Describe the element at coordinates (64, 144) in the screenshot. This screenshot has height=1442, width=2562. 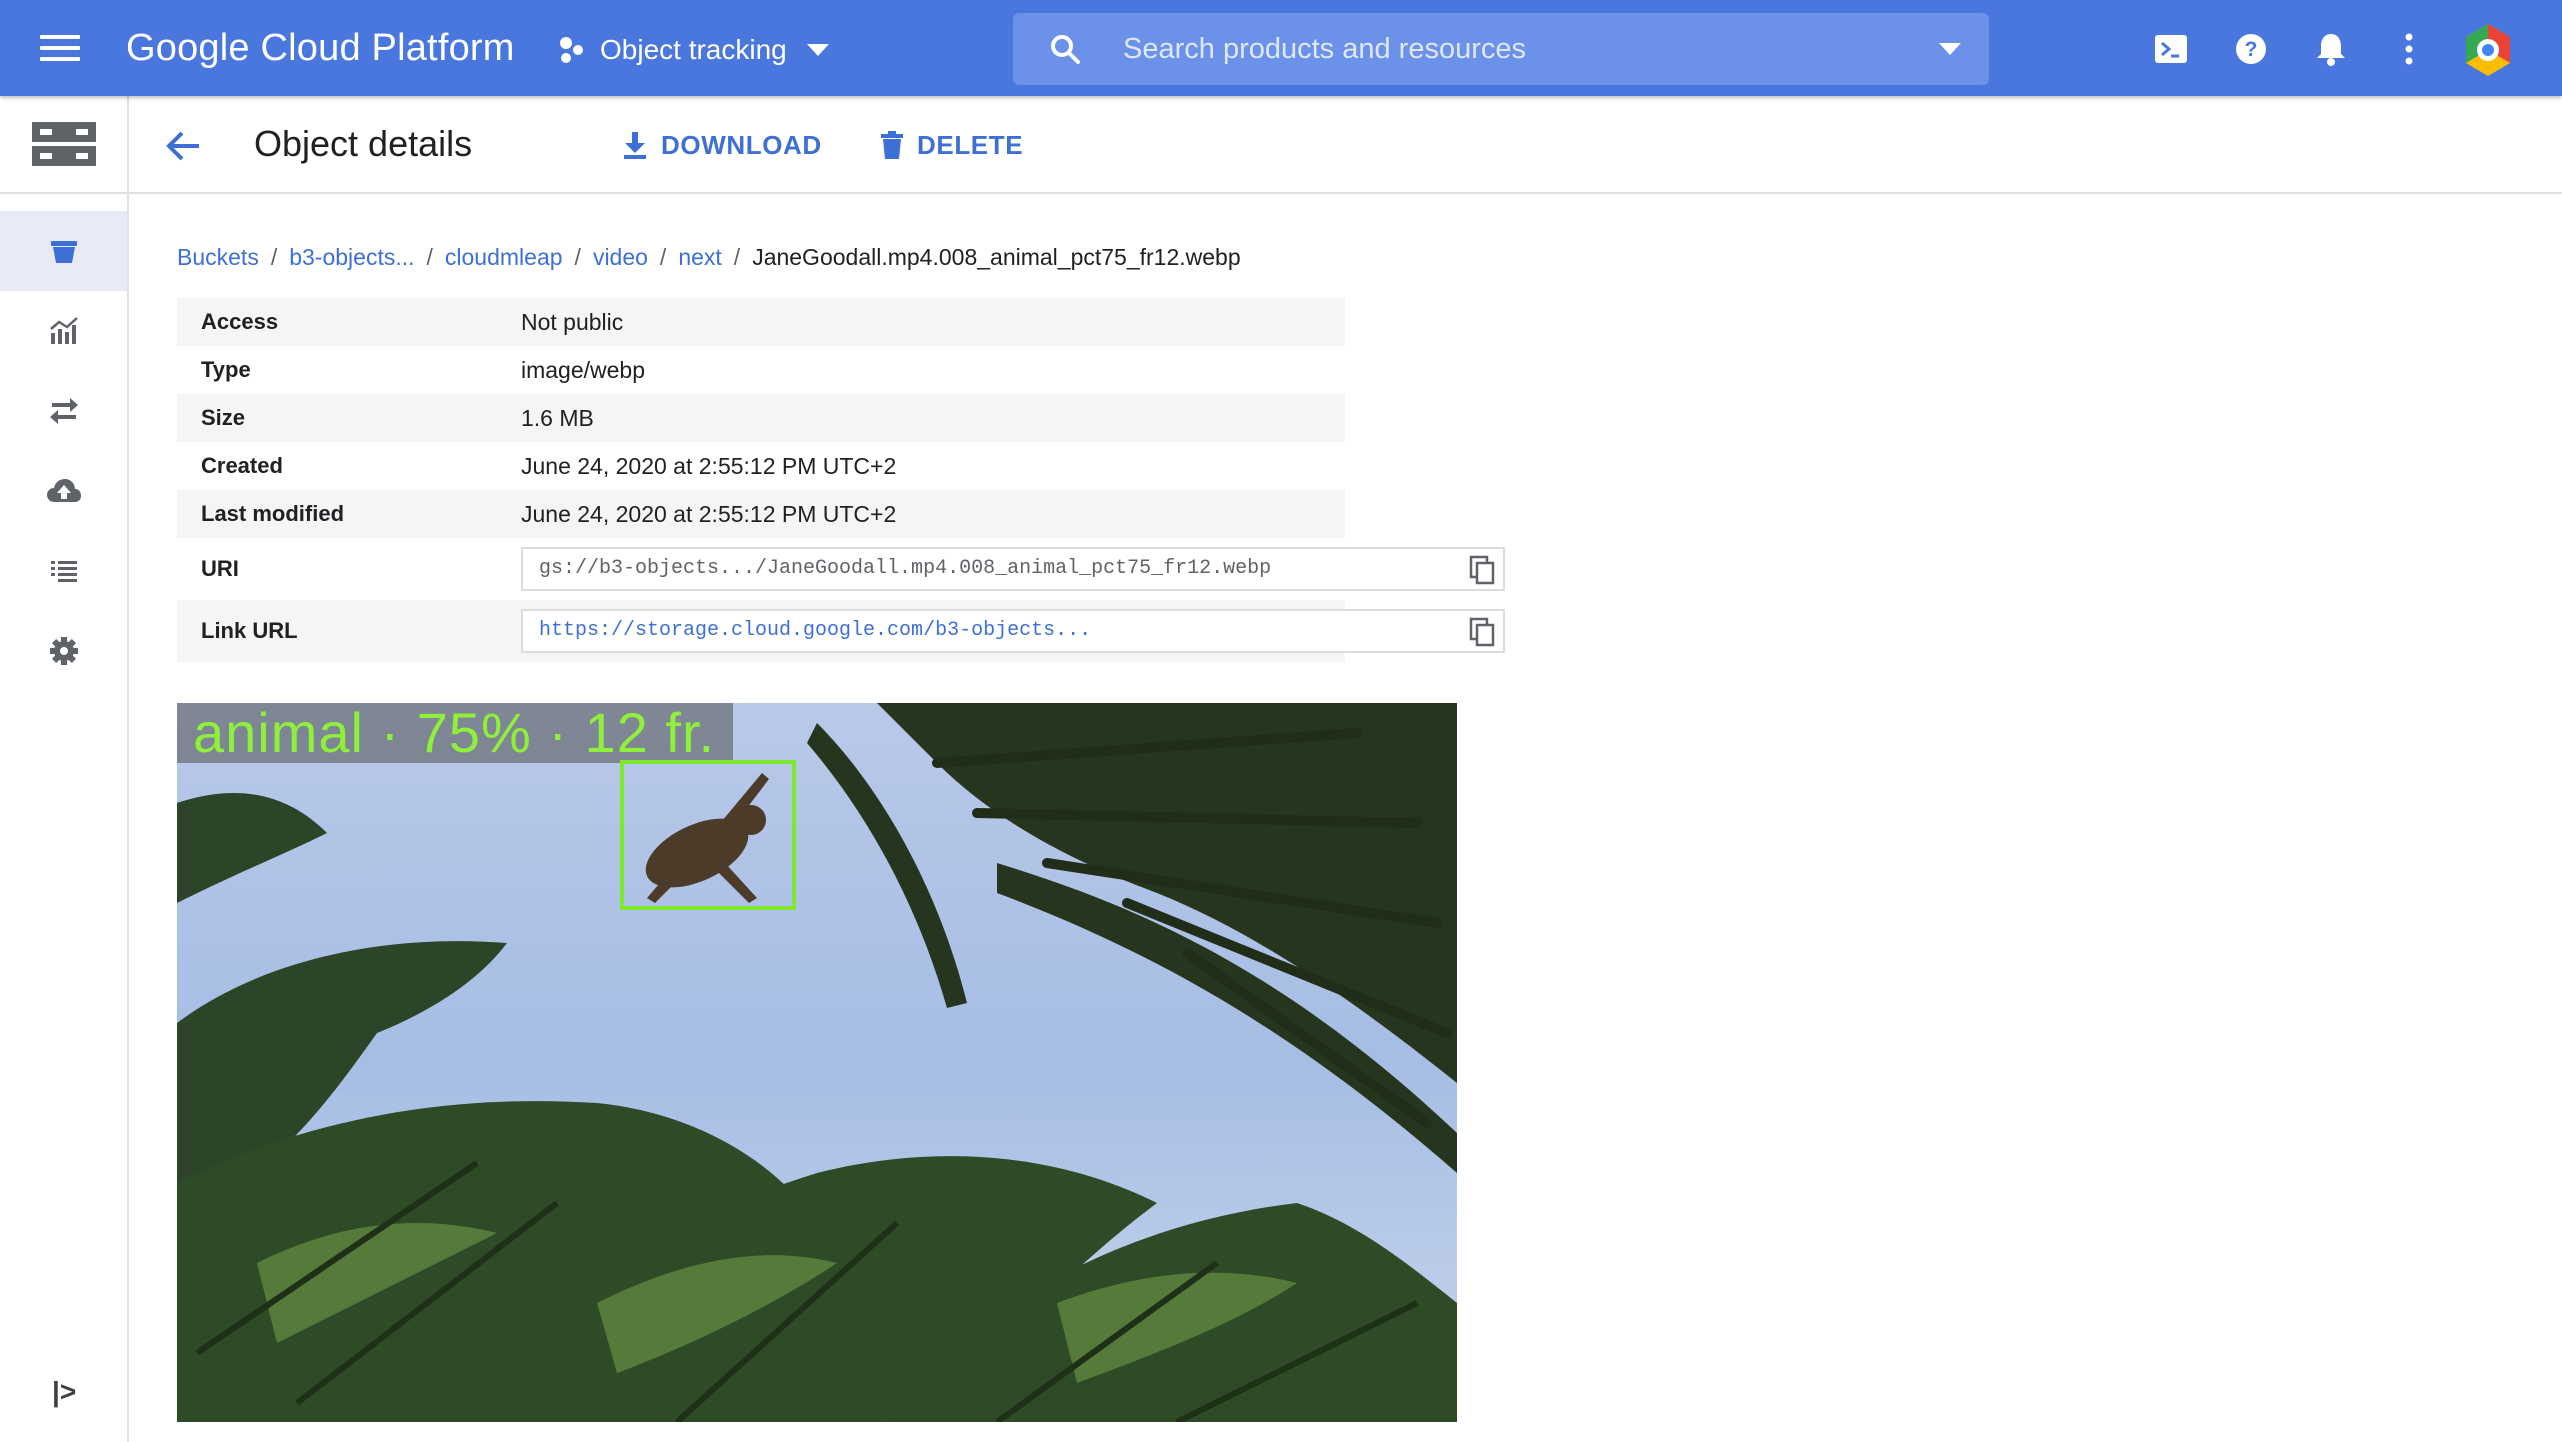
I see `storage-product-icon` at that location.